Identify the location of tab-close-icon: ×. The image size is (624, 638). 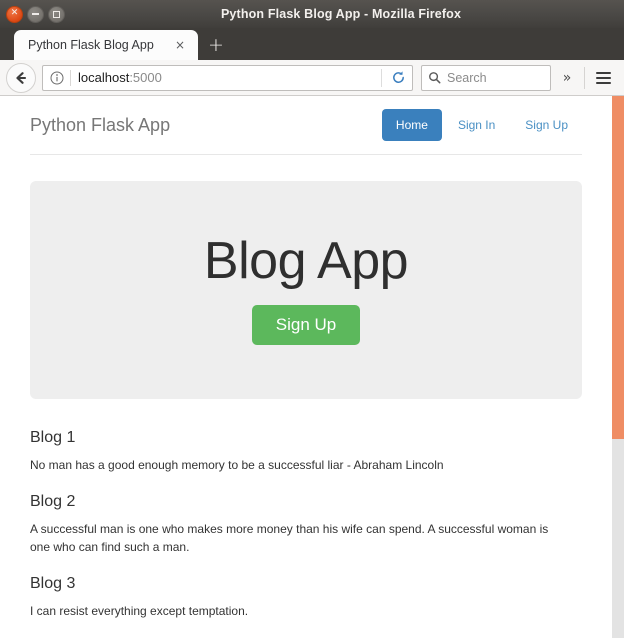
(180, 45).